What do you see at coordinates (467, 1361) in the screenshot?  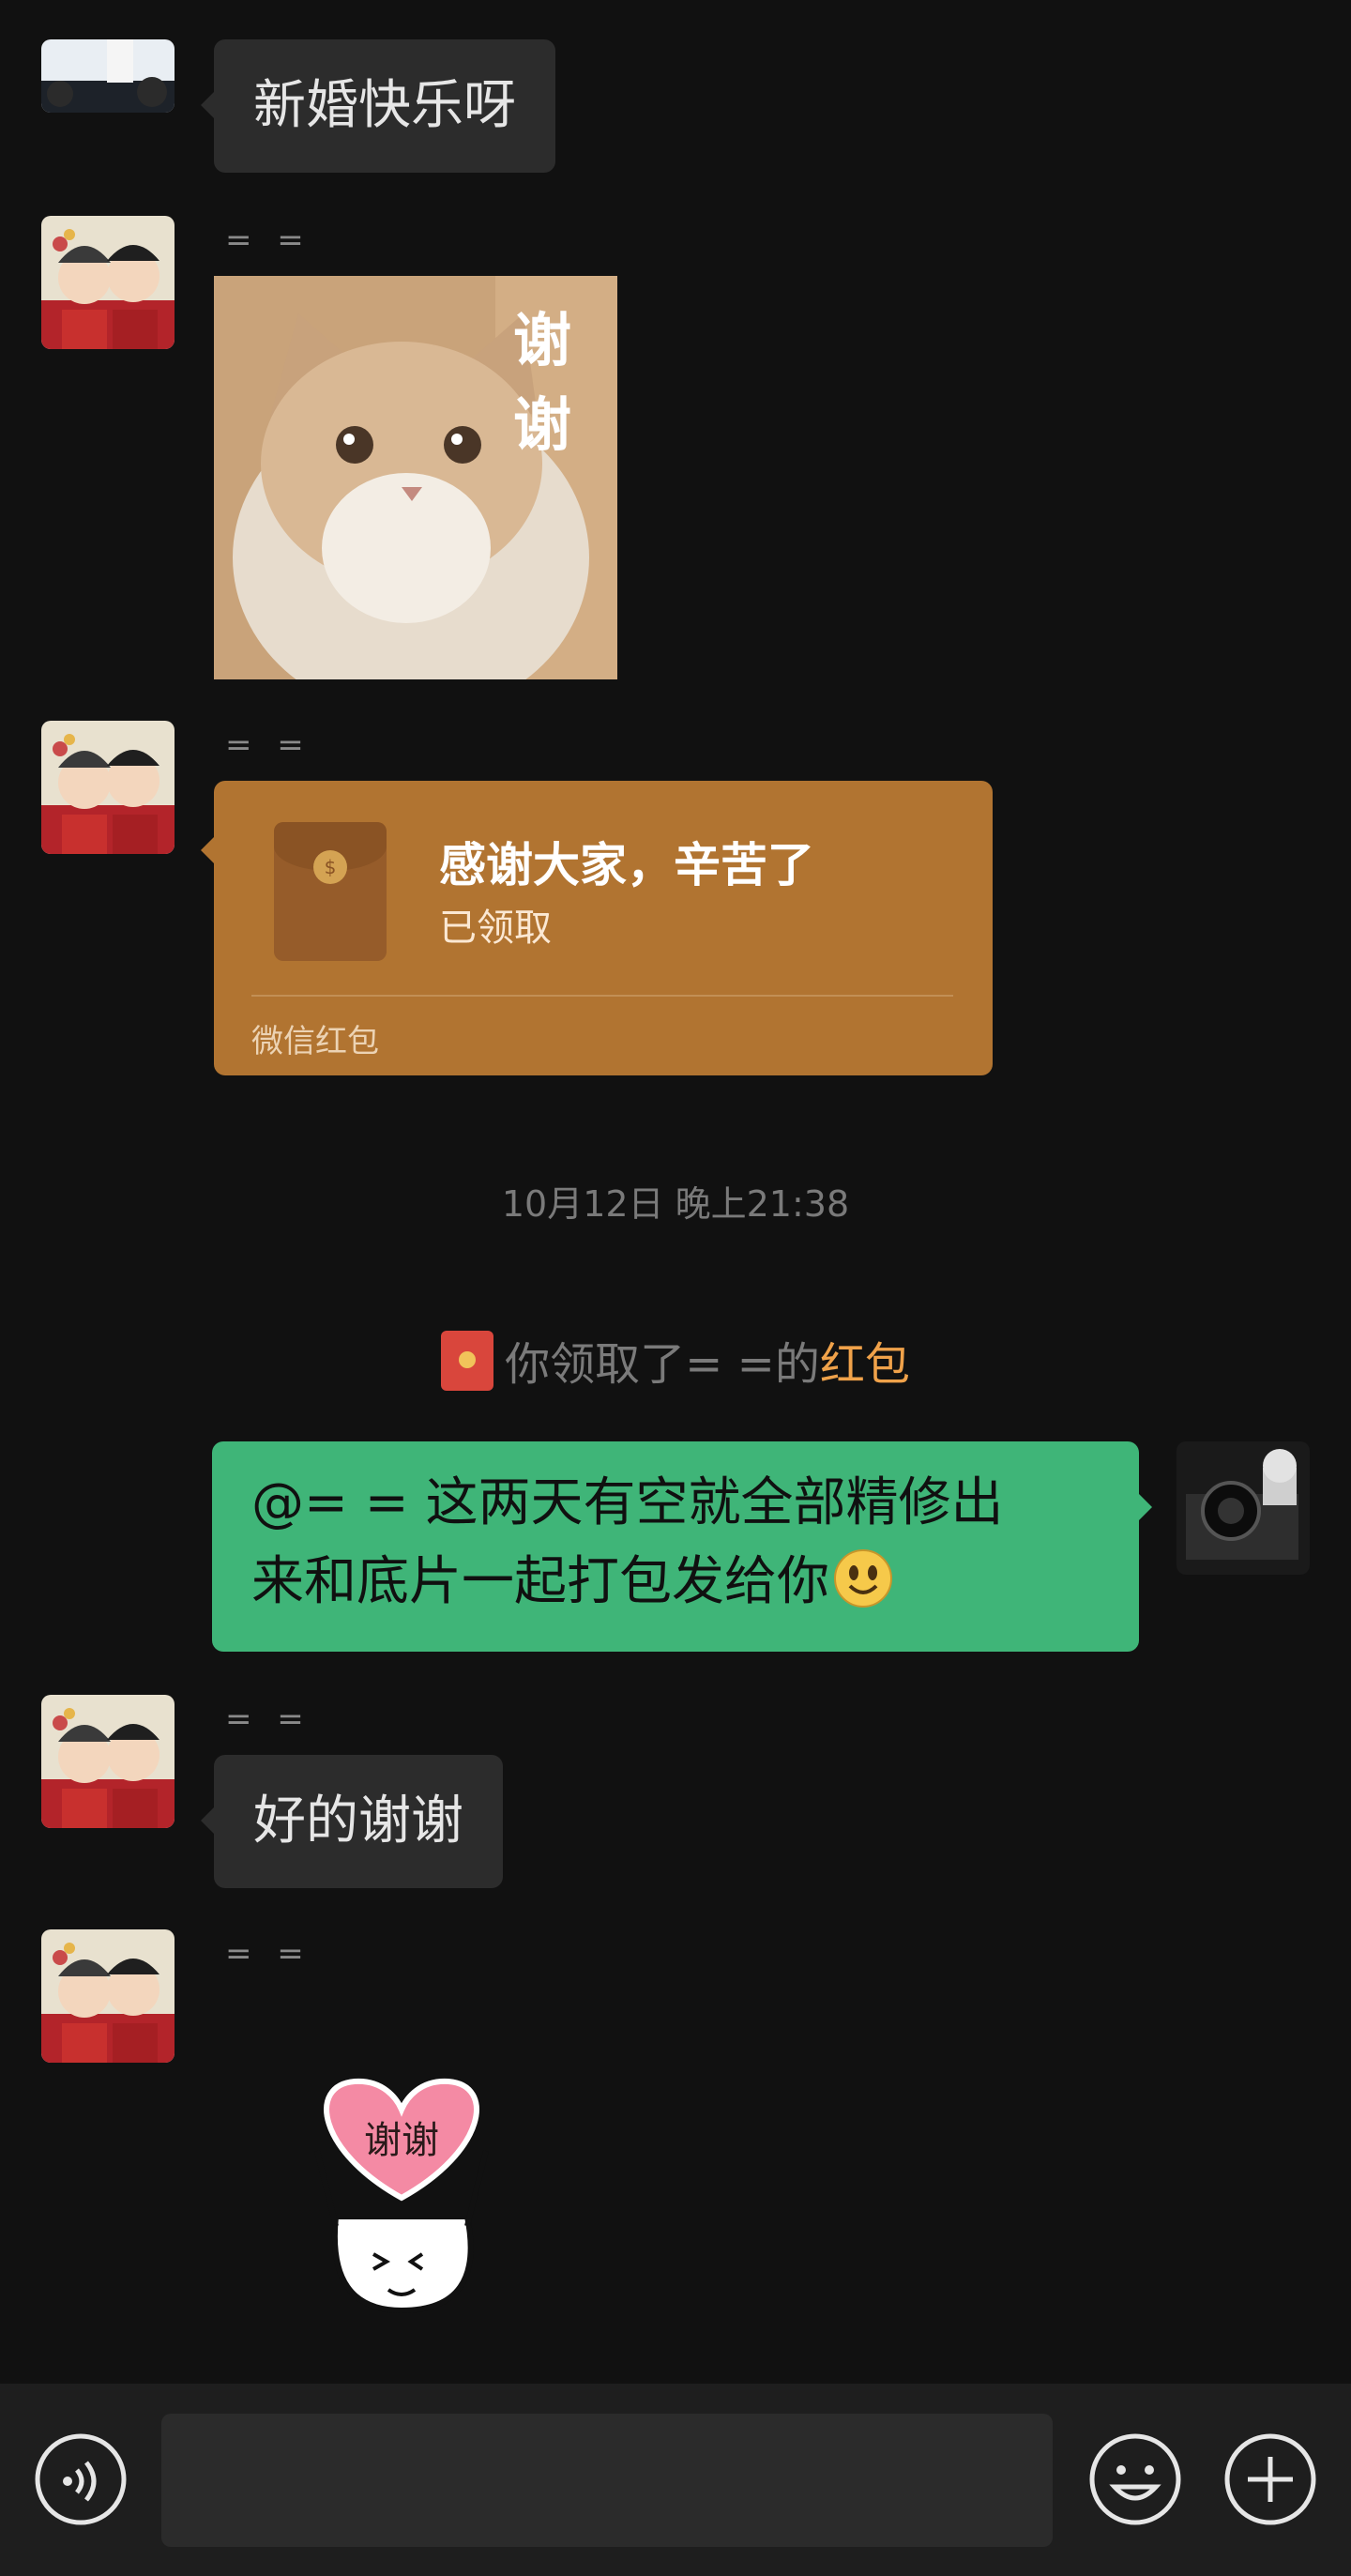 I see `red-packet-icon` at bounding box center [467, 1361].